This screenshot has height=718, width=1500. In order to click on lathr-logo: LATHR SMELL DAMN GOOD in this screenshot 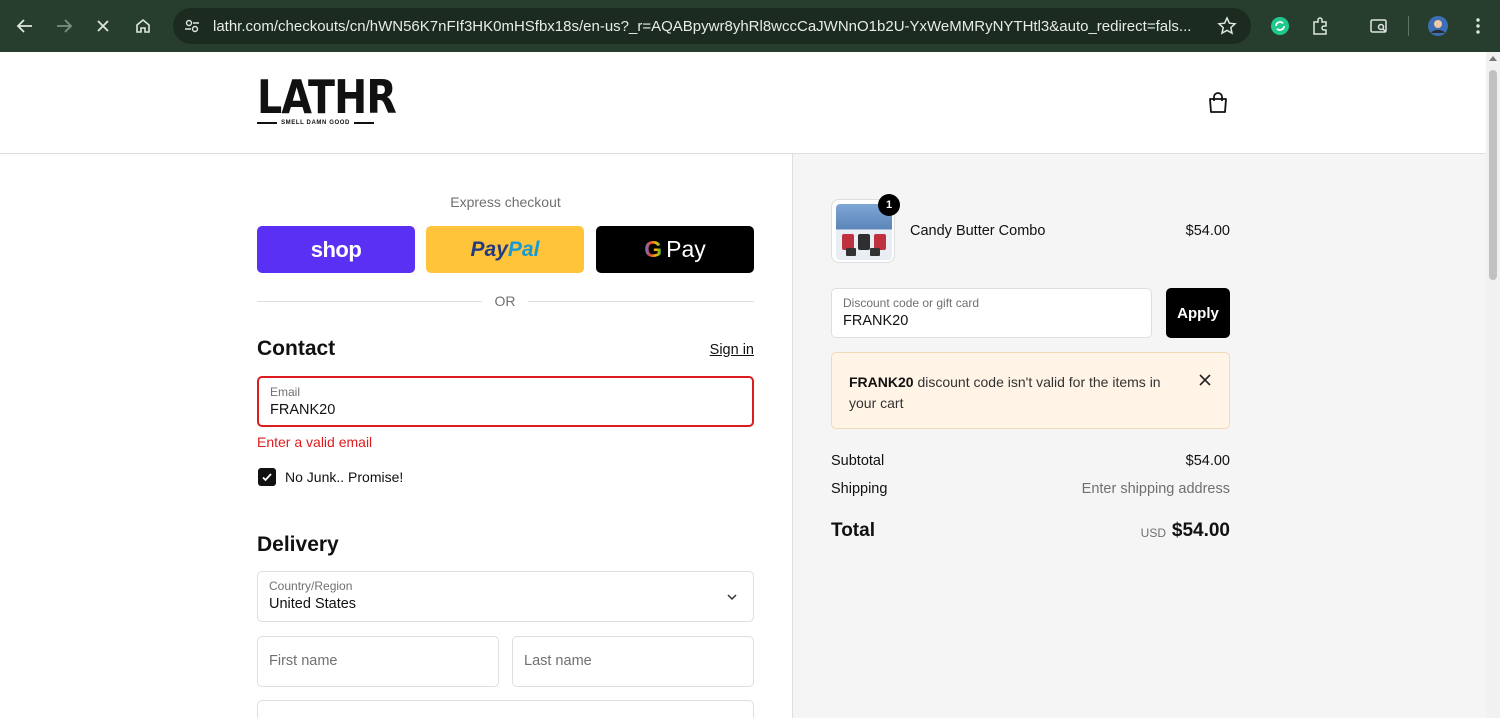, I will do `click(327, 101)`.